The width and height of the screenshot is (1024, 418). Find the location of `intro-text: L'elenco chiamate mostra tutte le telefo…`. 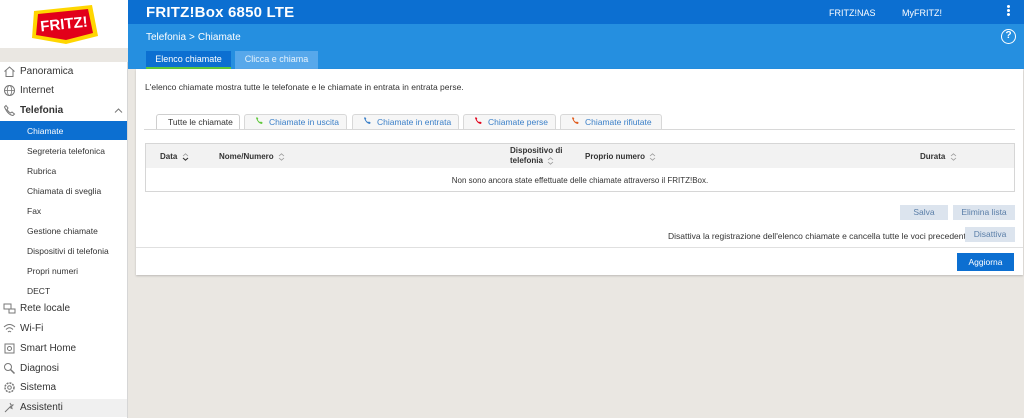

intro-text: L'elenco chiamate mostra tutte le telefo… is located at coordinates (304, 87).